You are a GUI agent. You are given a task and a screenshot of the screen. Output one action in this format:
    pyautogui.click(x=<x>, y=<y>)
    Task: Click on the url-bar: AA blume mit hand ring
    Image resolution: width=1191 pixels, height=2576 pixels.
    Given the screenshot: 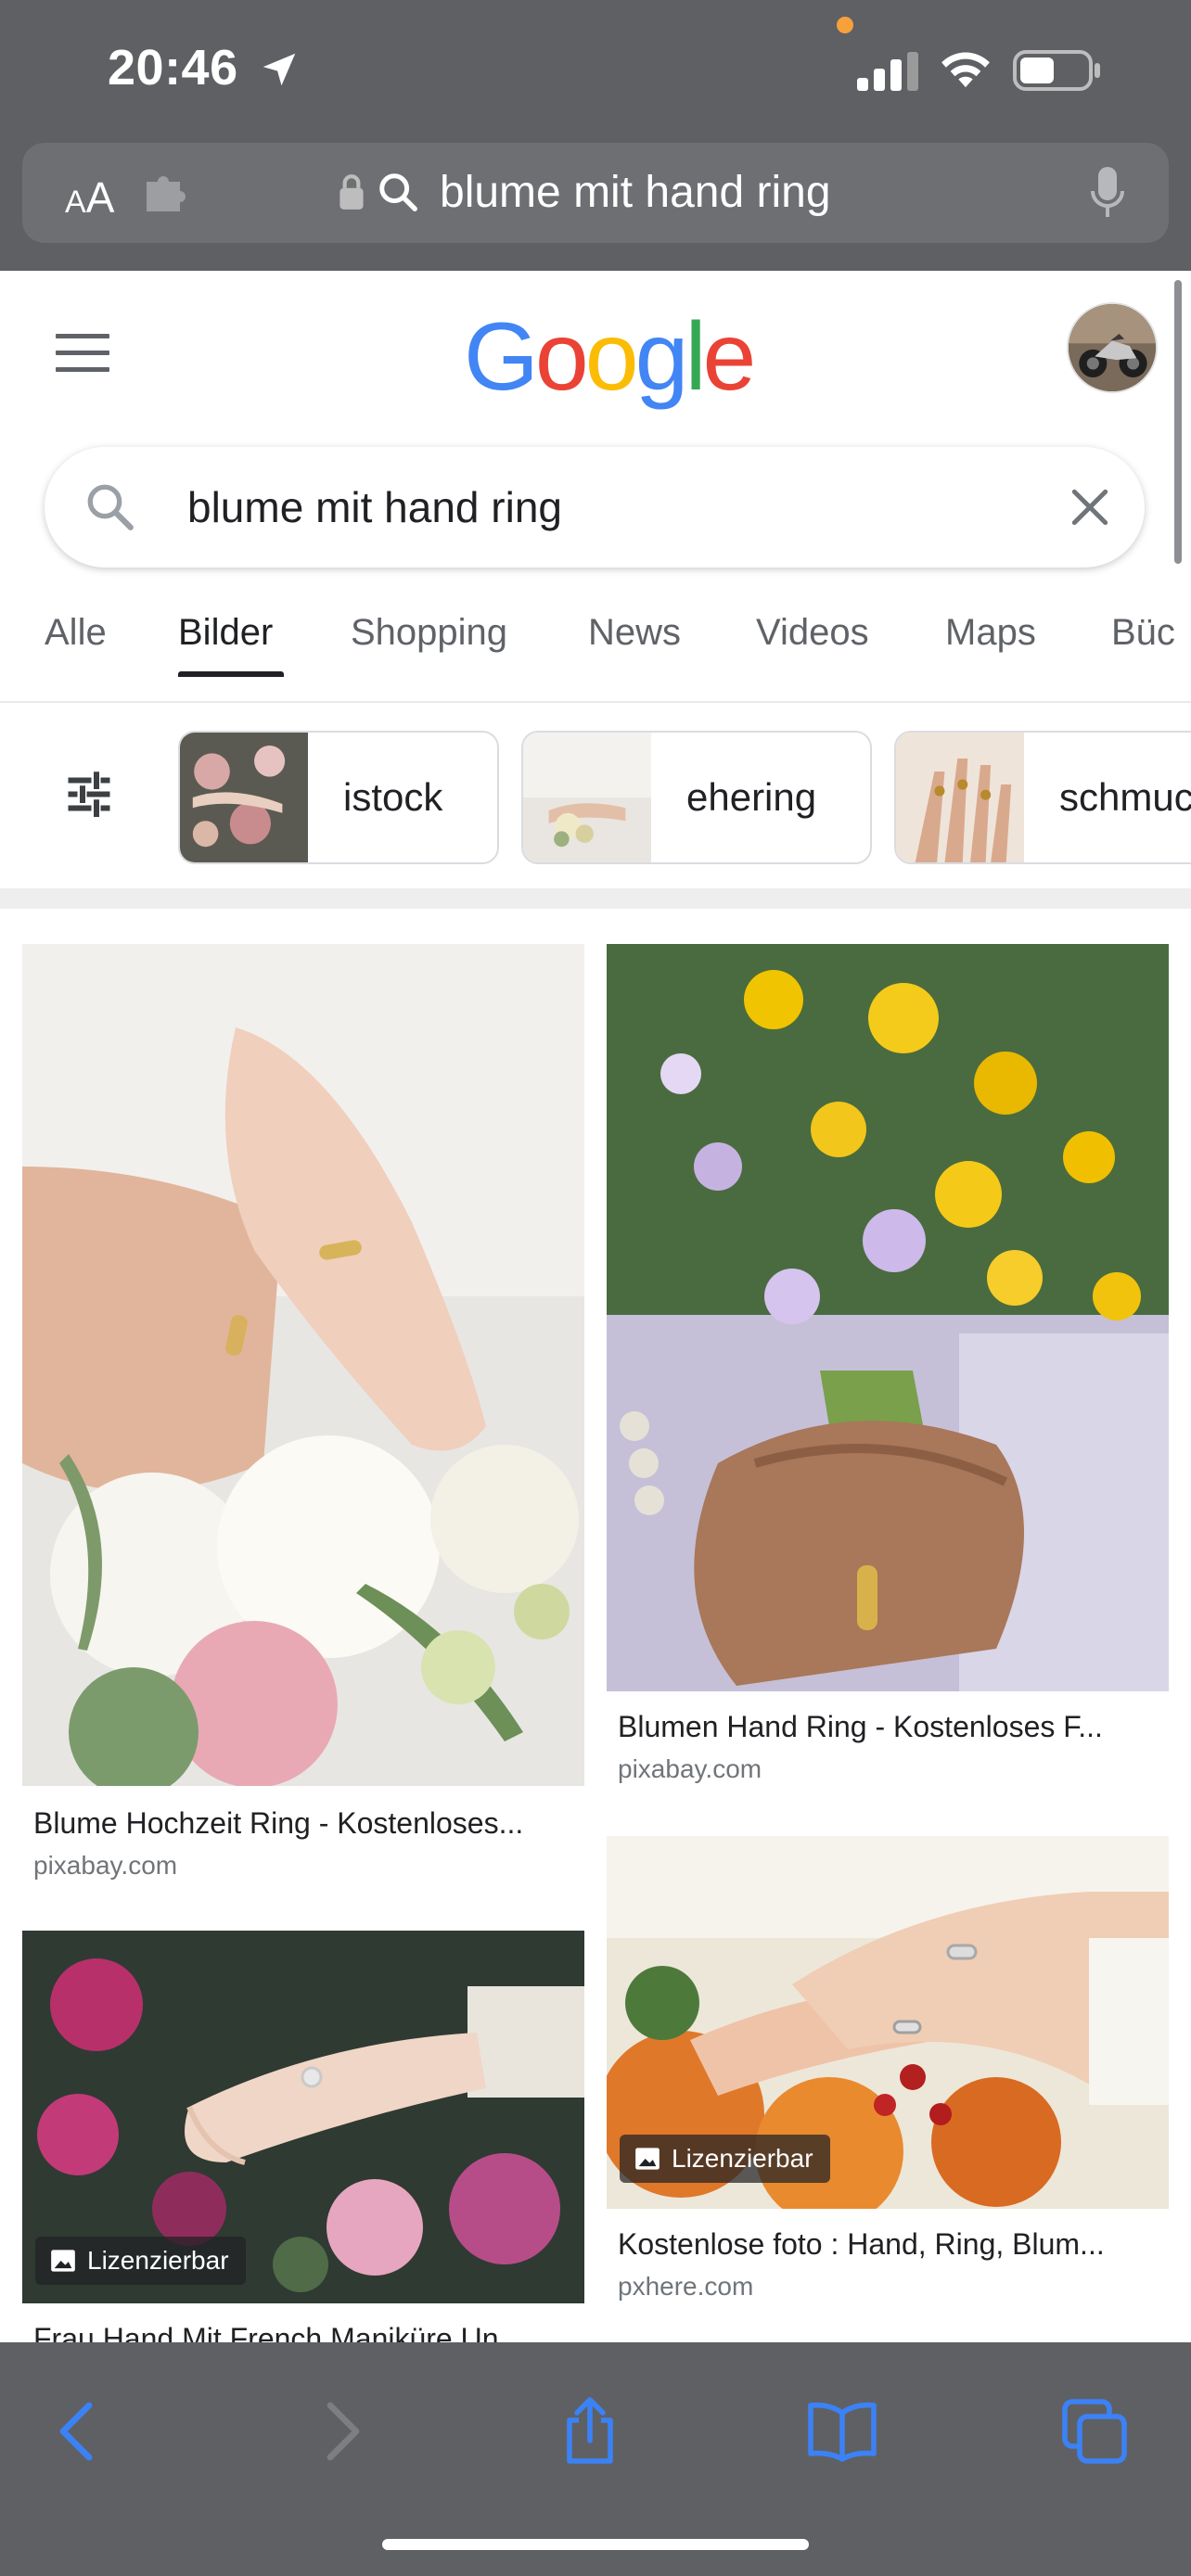 What is the action you would take?
    pyautogui.click(x=595, y=193)
    